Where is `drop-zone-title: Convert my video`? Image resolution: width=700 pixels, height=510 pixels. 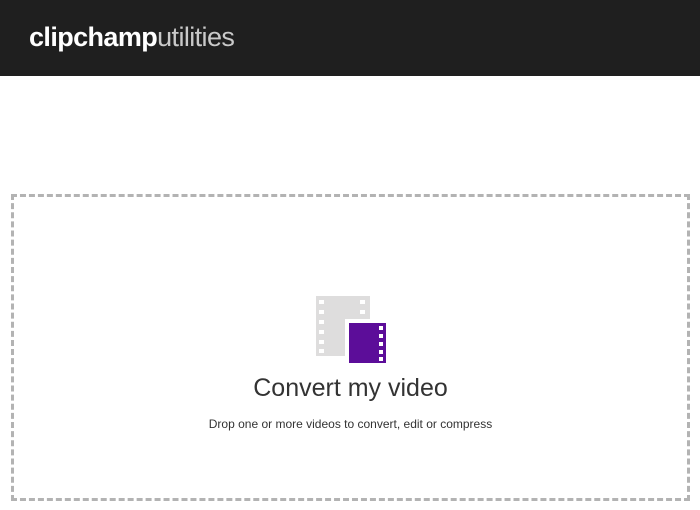
drop-zone-title: Convert my video is located at coordinates (350, 388).